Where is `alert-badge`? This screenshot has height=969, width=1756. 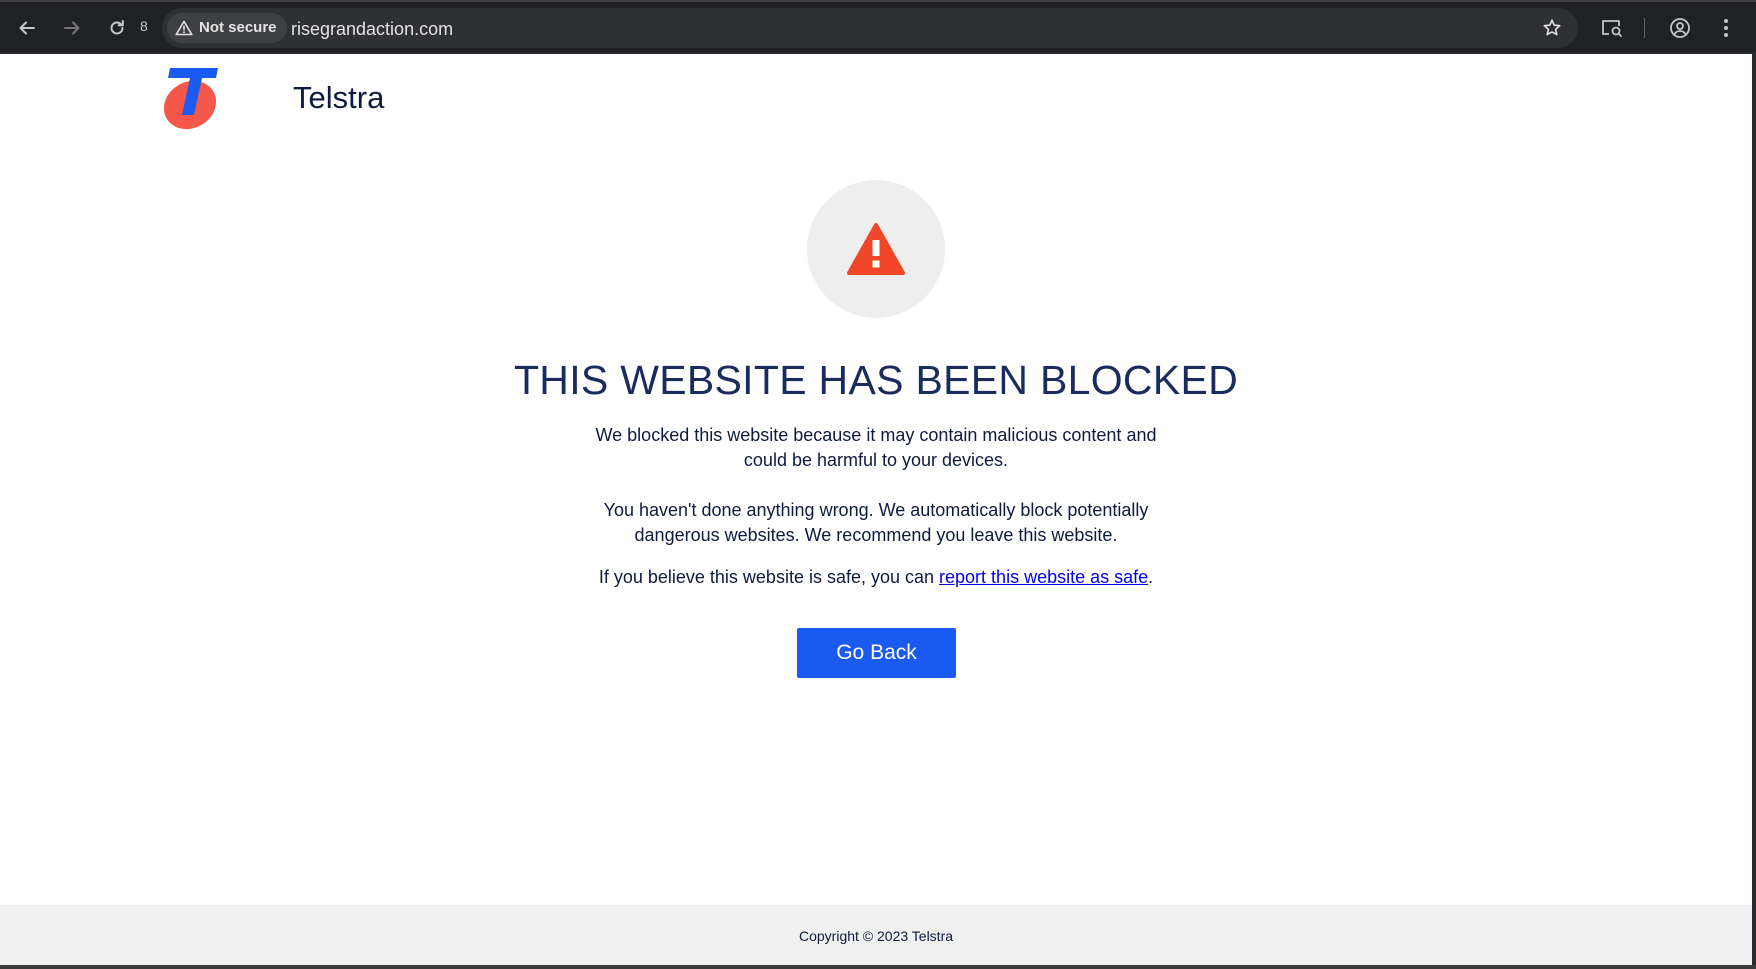 alert-badge is located at coordinates (876, 249).